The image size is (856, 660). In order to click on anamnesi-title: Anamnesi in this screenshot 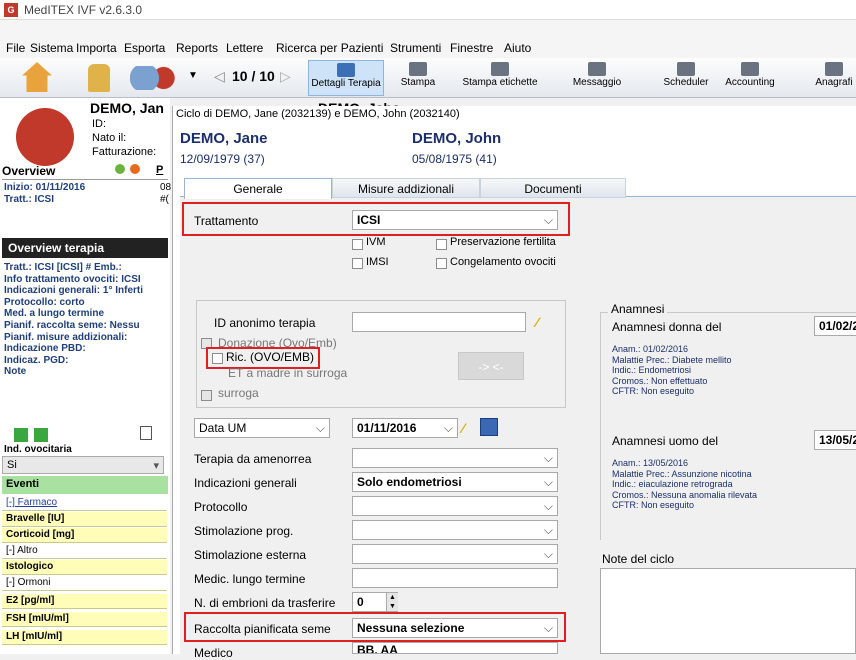, I will do `click(638, 309)`.